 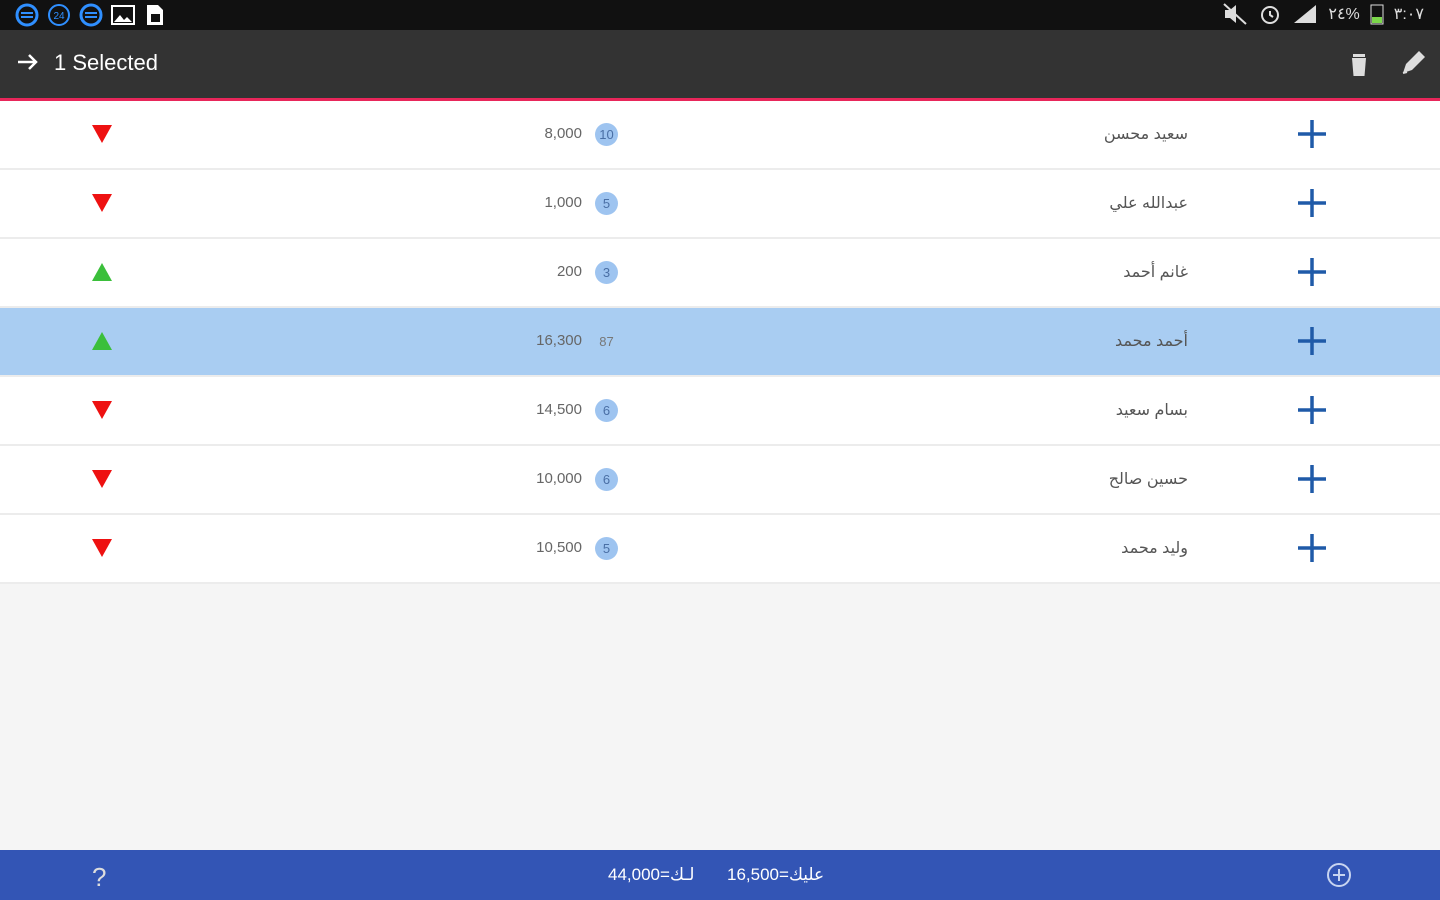 What do you see at coordinates (606, 341) in the screenshot?
I see `count-badge: 87` at bounding box center [606, 341].